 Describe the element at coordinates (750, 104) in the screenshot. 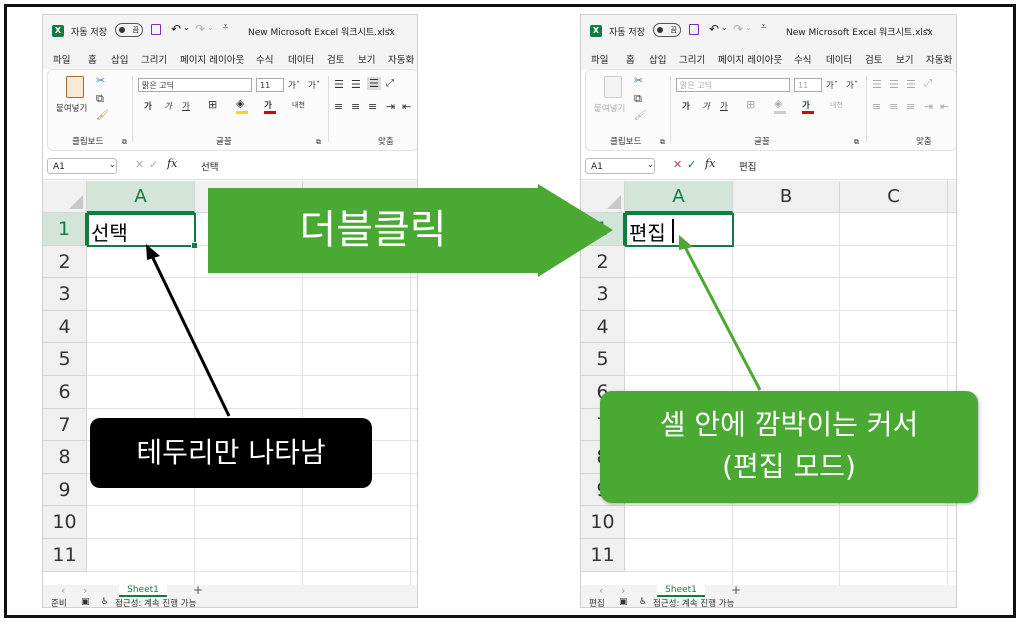

I see `borders-icon: ⊞` at that location.